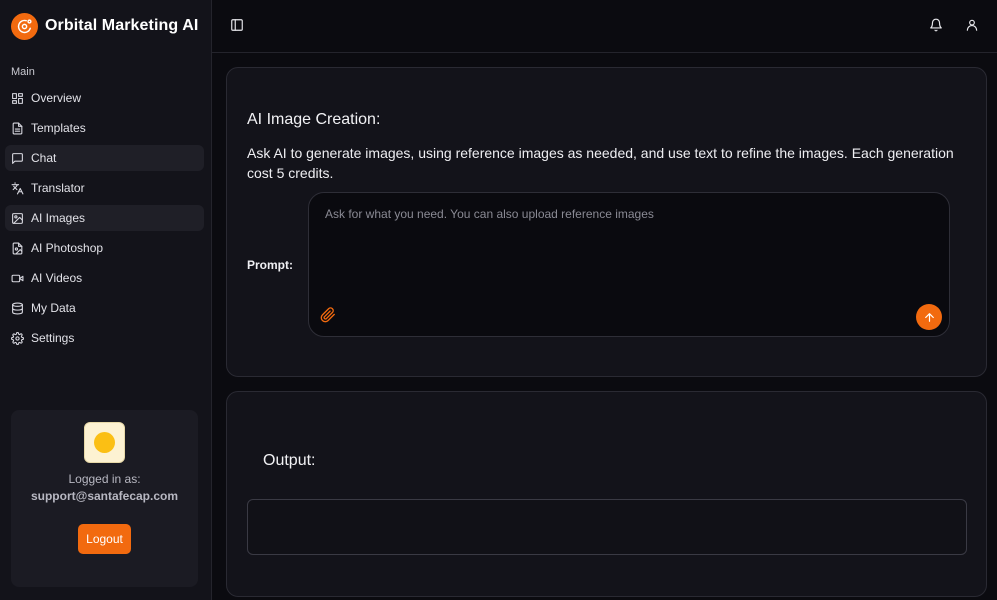 The image size is (997, 600). I want to click on database-icon, so click(17, 308).